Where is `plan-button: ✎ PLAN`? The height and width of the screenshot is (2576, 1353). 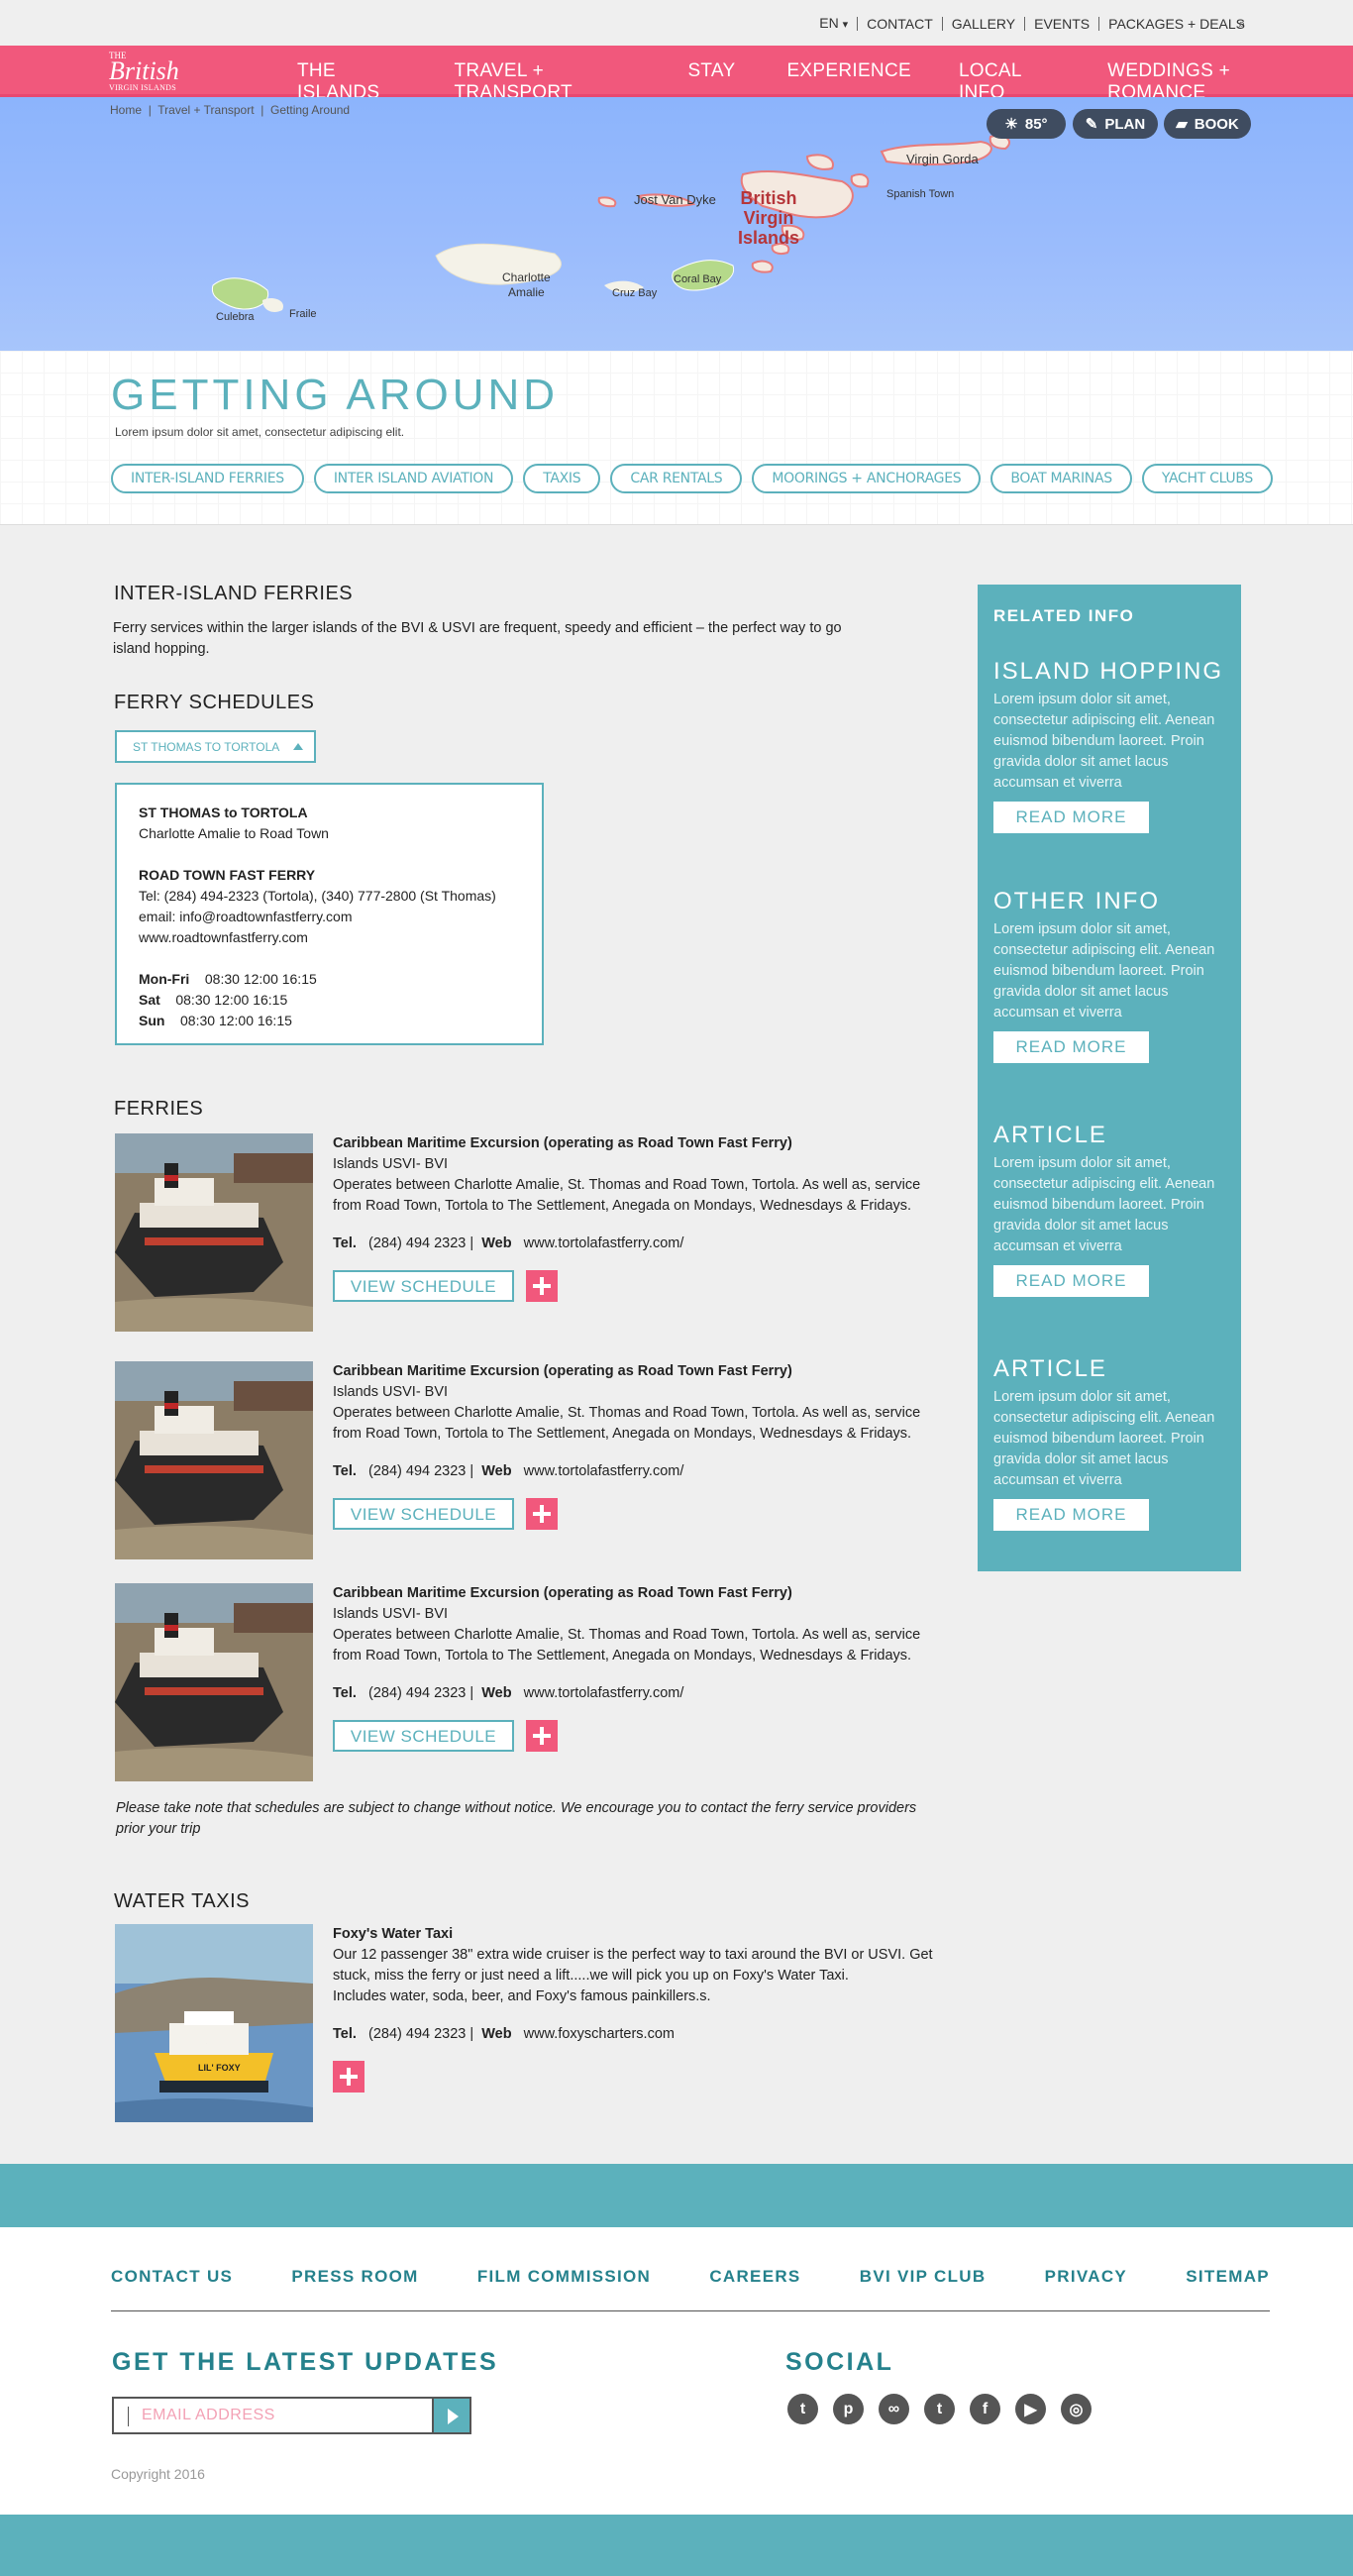
plan-button: ✎ PLAN is located at coordinates (1115, 124).